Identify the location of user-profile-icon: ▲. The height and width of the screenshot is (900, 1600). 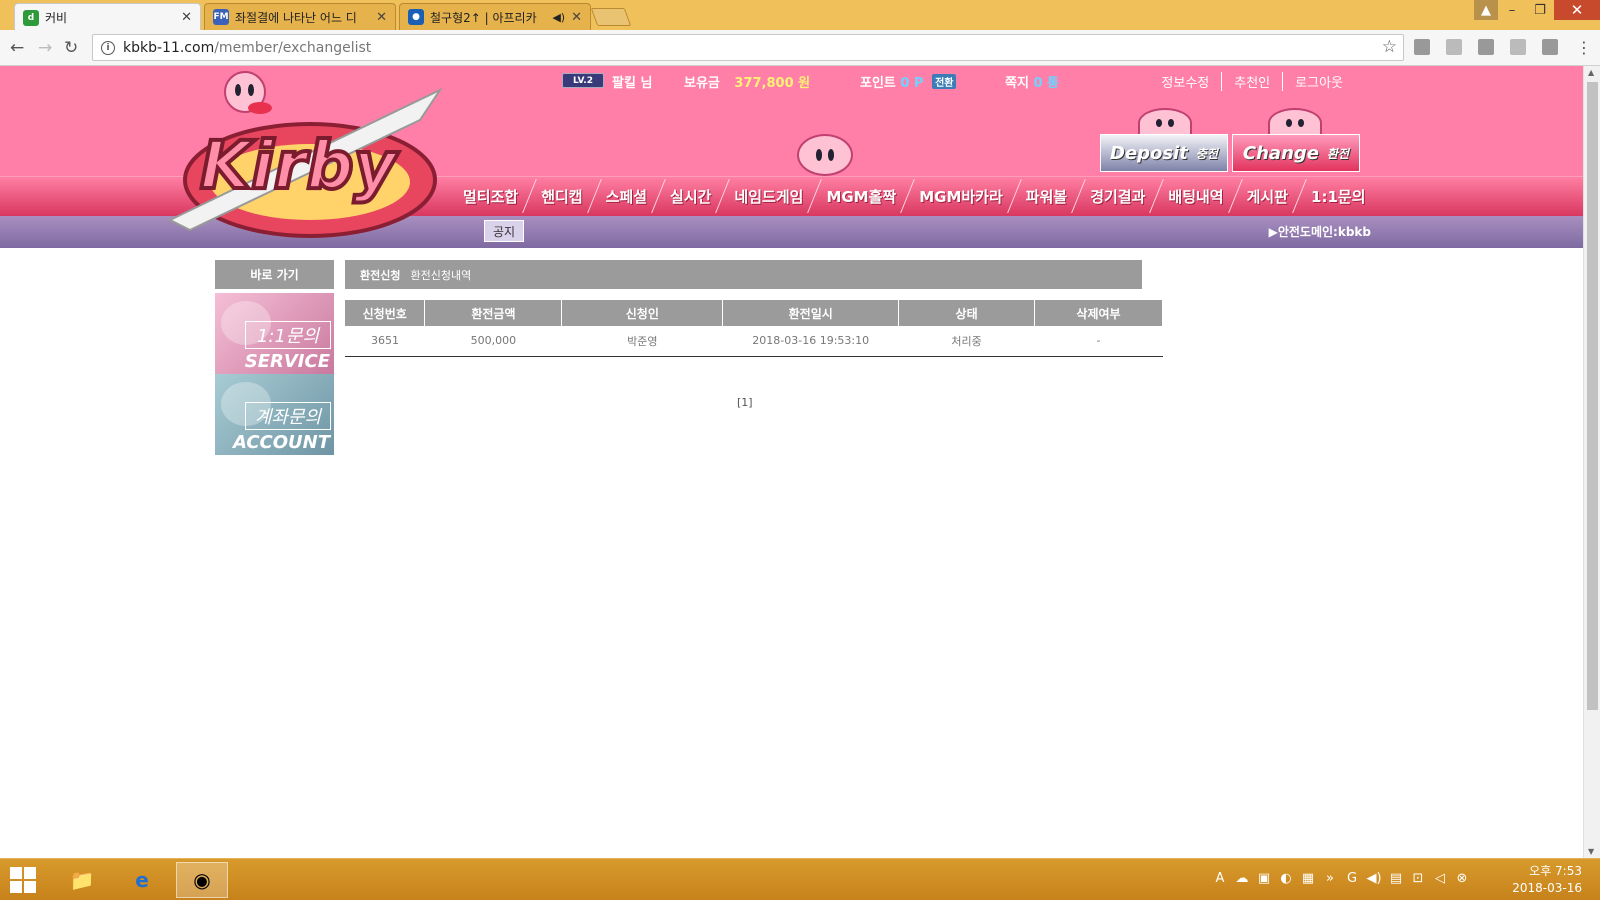
(1486, 10).